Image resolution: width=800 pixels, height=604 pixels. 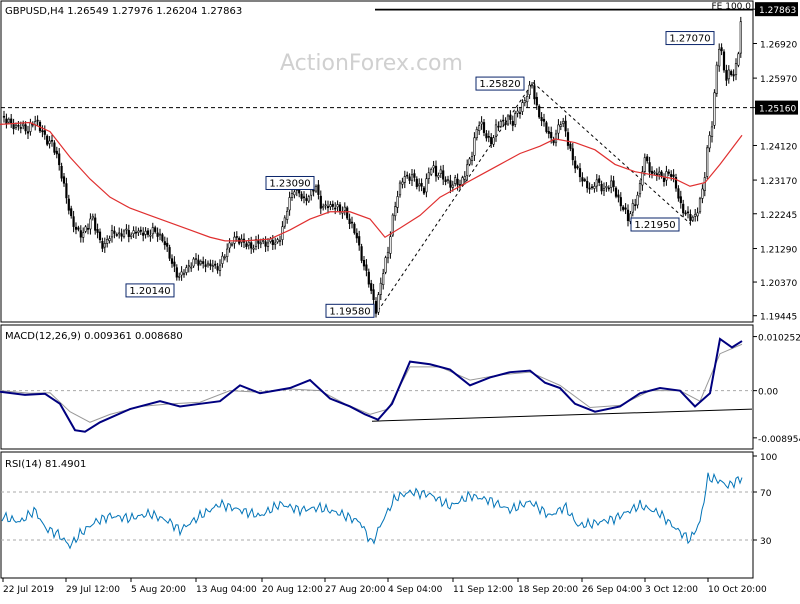 What do you see at coordinates (778, 318) in the screenshot?
I see `price-tick-label: 1.19445` at bounding box center [778, 318].